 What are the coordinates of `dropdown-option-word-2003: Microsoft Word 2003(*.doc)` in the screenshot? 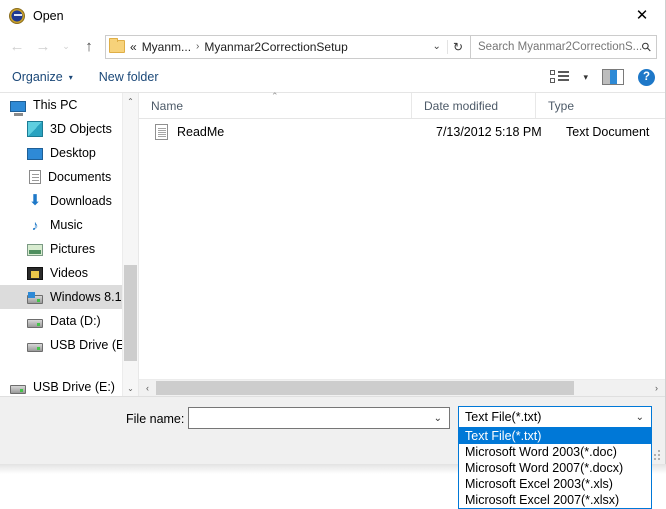 It's located at (555, 452).